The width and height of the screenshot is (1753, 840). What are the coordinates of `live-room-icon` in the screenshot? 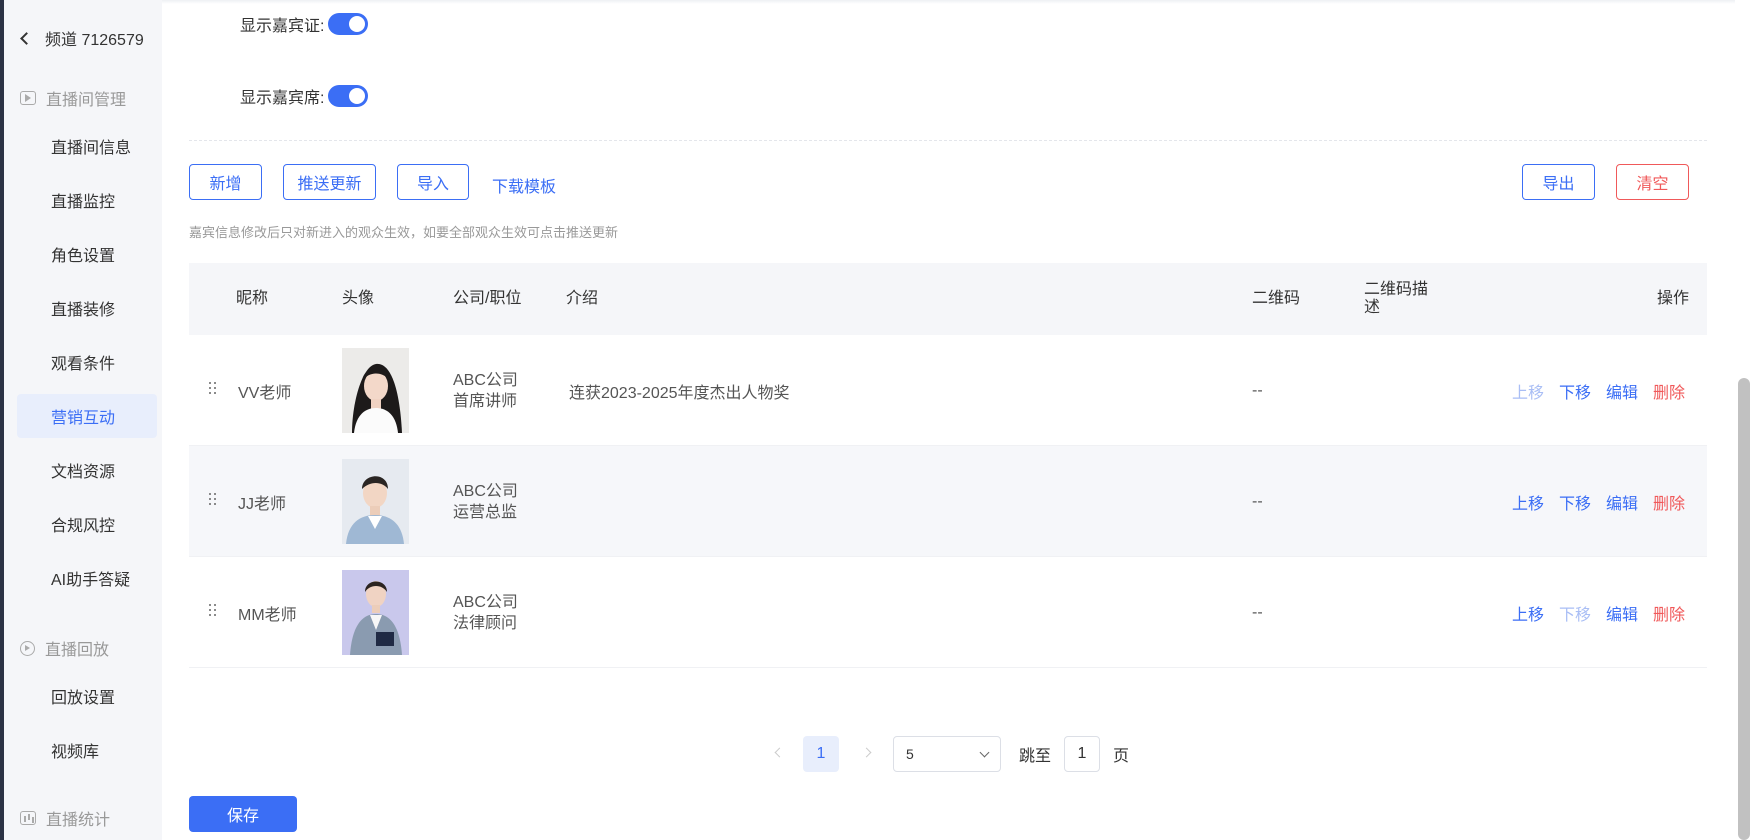 It's located at (28, 98).